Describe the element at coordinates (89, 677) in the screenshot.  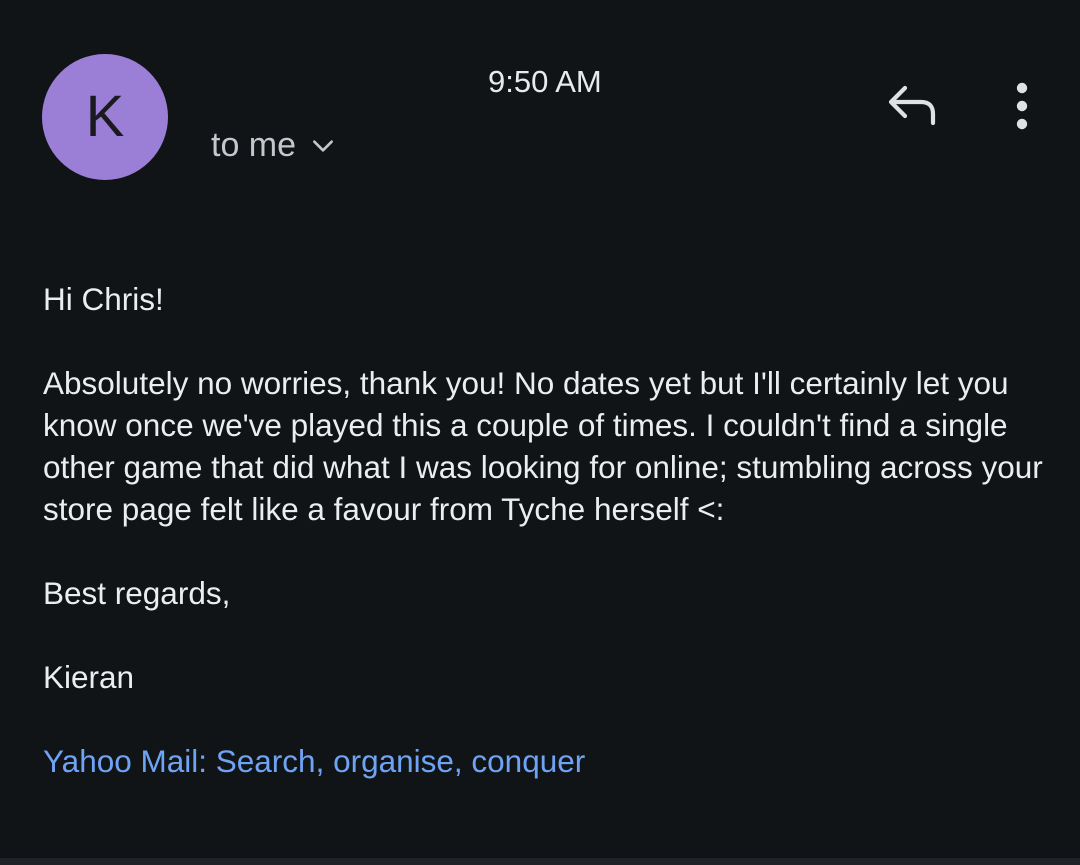
I see `message-signature: Kieran` at that location.